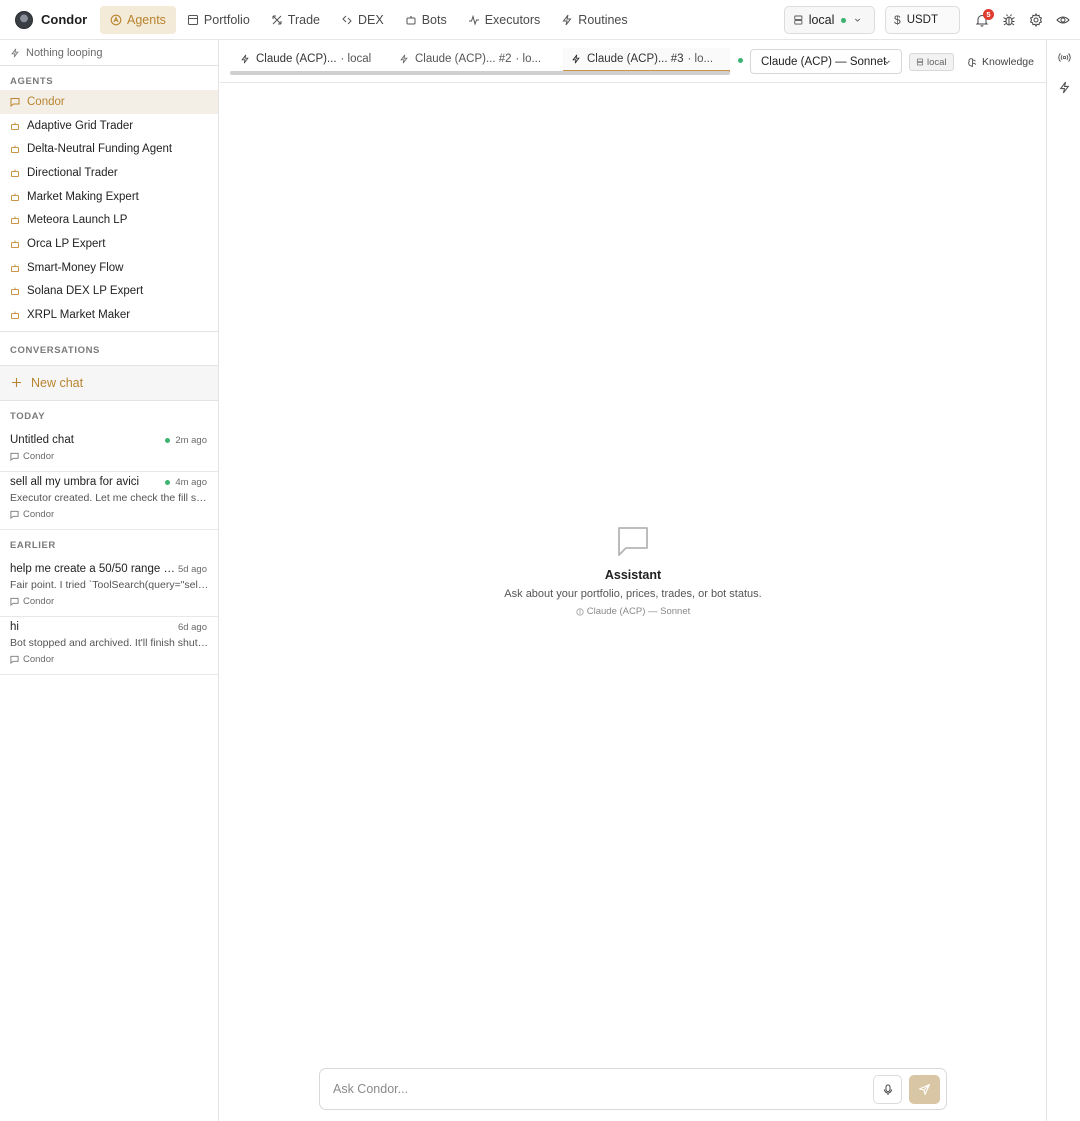  Describe the element at coordinates (50, 20) in the screenshot. I see `brand: Condor` at that location.